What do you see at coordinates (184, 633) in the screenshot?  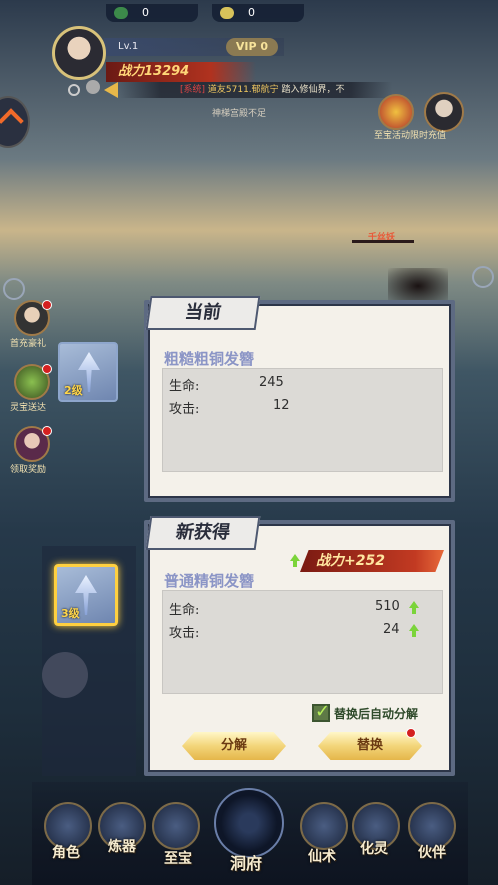 I see `new-stat-label-atk: 攻击:` at bounding box center [184, 633].